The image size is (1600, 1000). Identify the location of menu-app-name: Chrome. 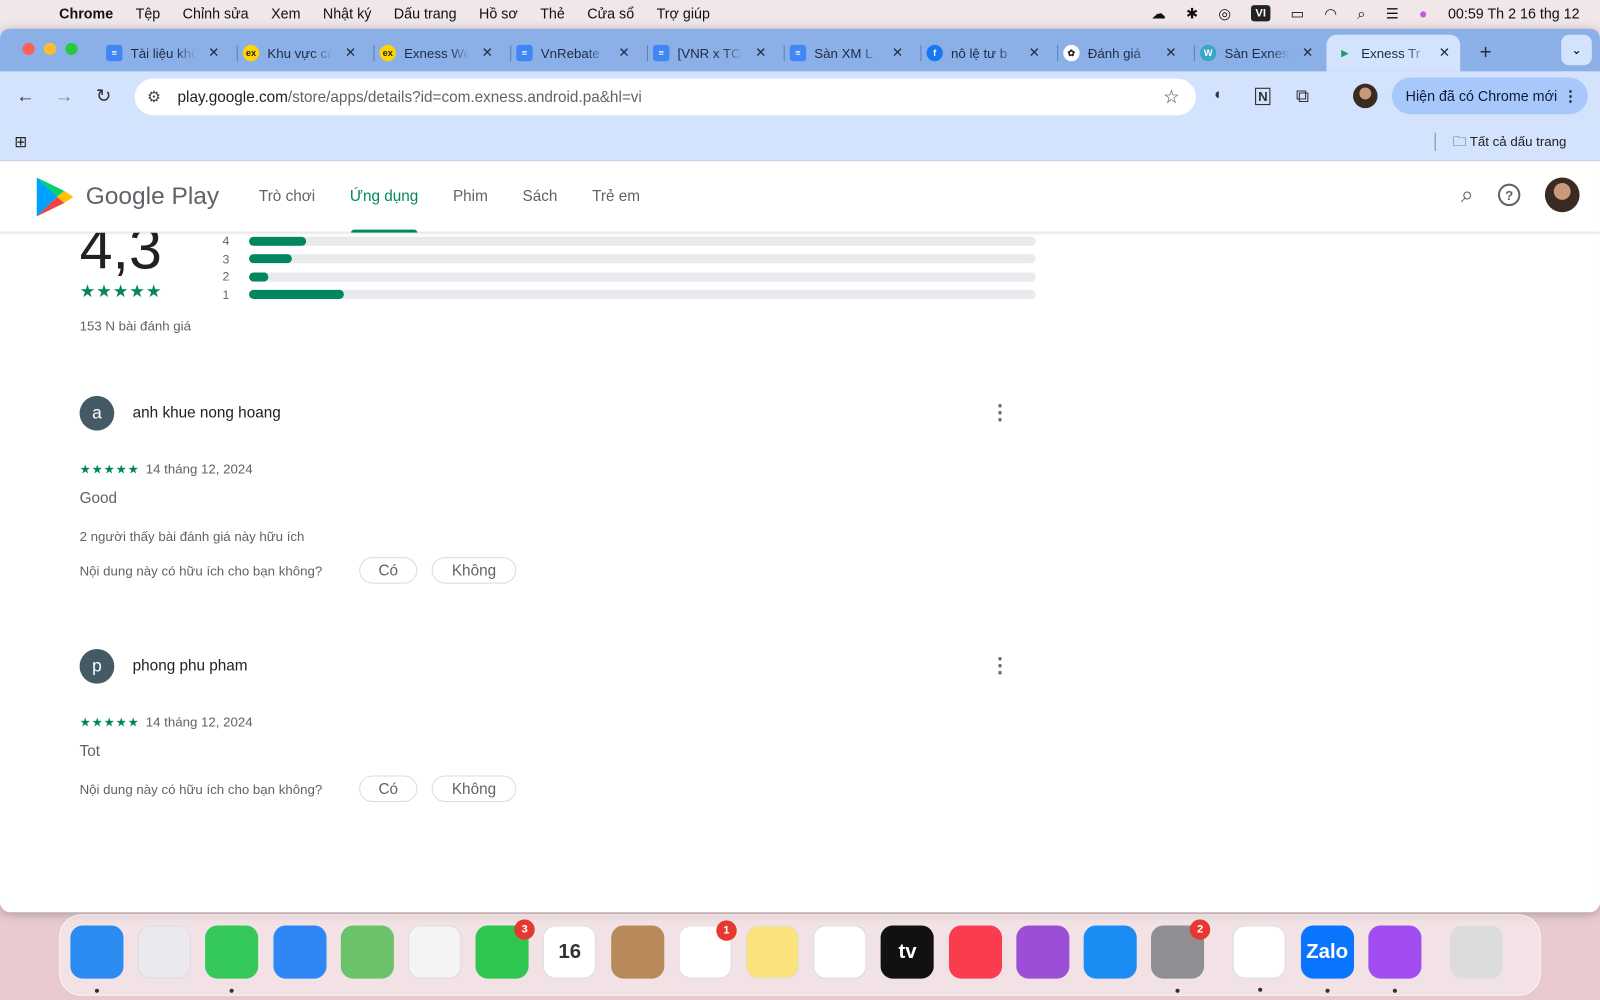
(86, 13).